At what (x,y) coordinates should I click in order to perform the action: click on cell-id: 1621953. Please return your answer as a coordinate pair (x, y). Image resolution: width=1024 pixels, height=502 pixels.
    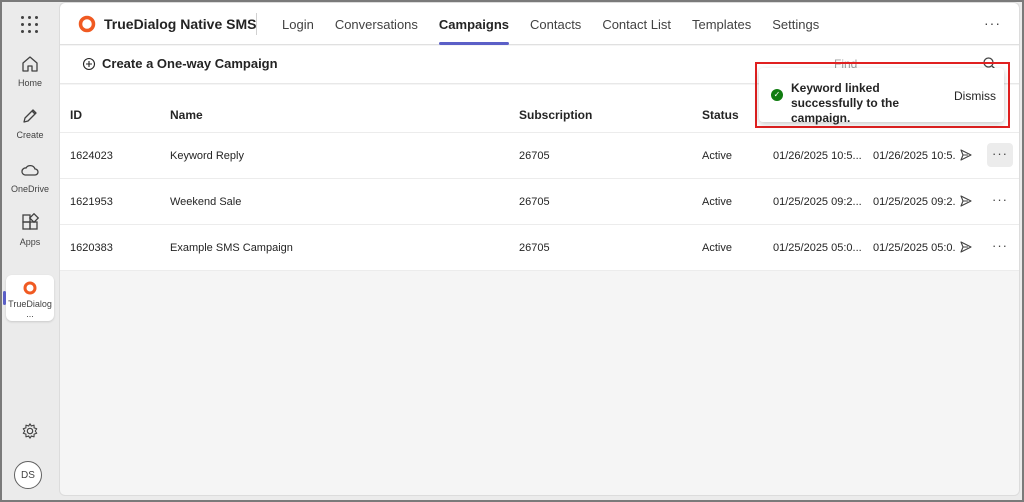
    Looking at the image, I should click on (91, 202).